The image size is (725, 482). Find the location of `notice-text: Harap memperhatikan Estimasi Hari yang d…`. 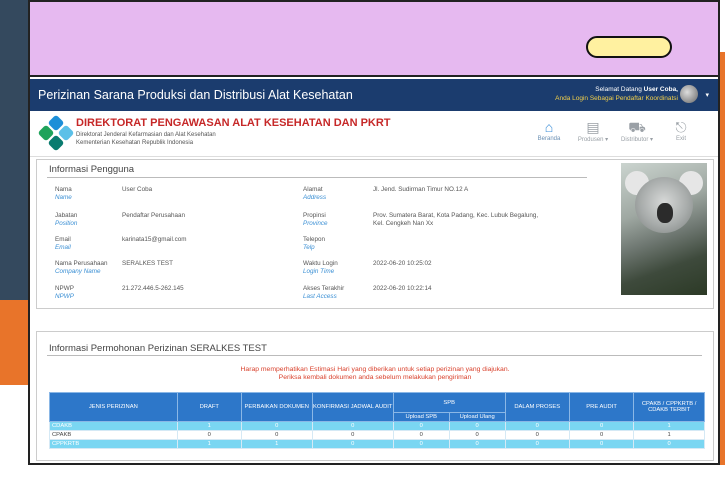

notice-text: Harap memperhatikan Estimasi Hari yang d… is located at coordinates (375, 373).